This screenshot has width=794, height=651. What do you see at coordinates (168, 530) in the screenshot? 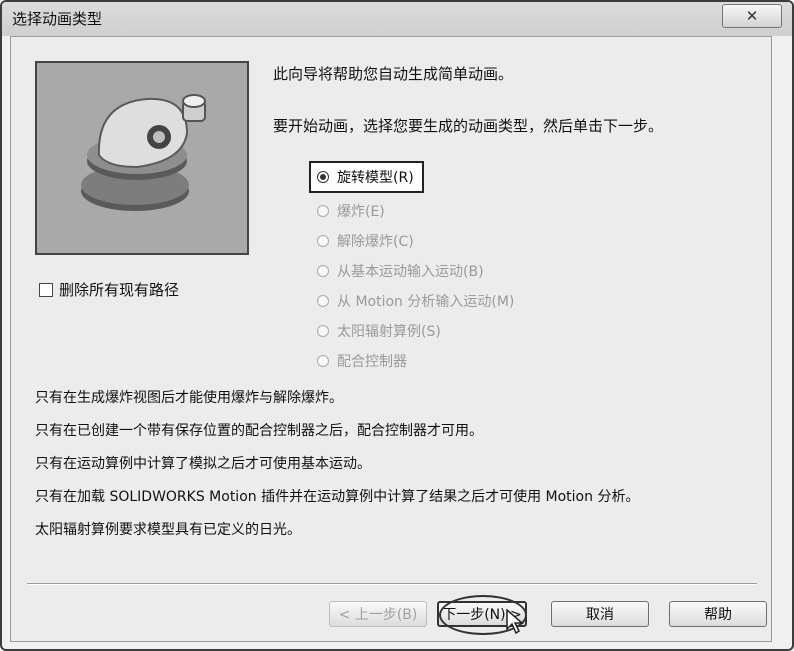
I see `note-text: 太阳辐射算例要求模型具有已定义的日光。` at bounding box center [168, 530].